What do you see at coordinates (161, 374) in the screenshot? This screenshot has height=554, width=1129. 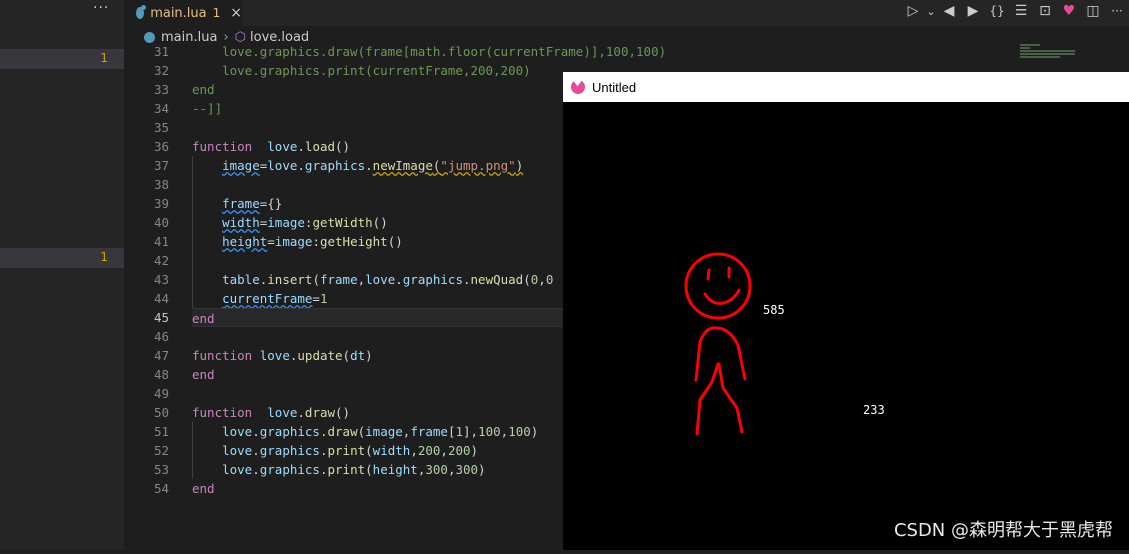 I see `line-number: 48` at bounding box center [161, 374].